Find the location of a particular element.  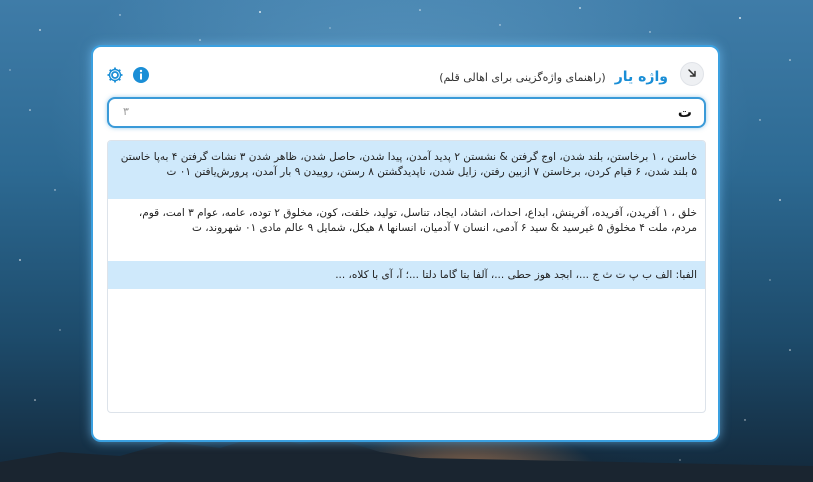

collapse-button is located at coordinates (692, 74).